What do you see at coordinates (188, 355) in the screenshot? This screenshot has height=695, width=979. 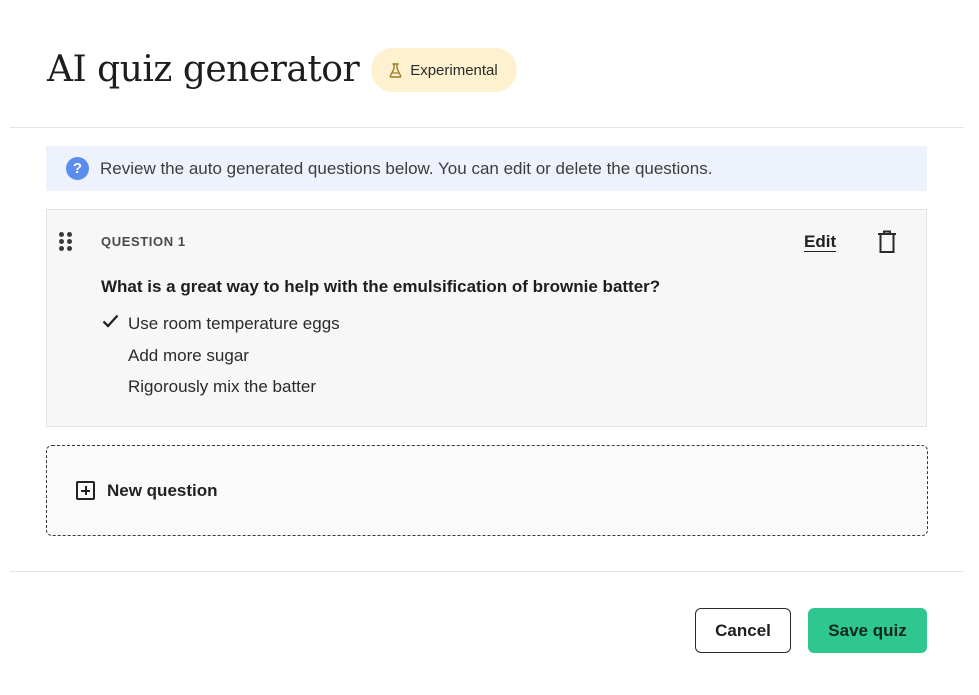 I see `answer-option: Add more sugar` at bounding box center [188, 355].